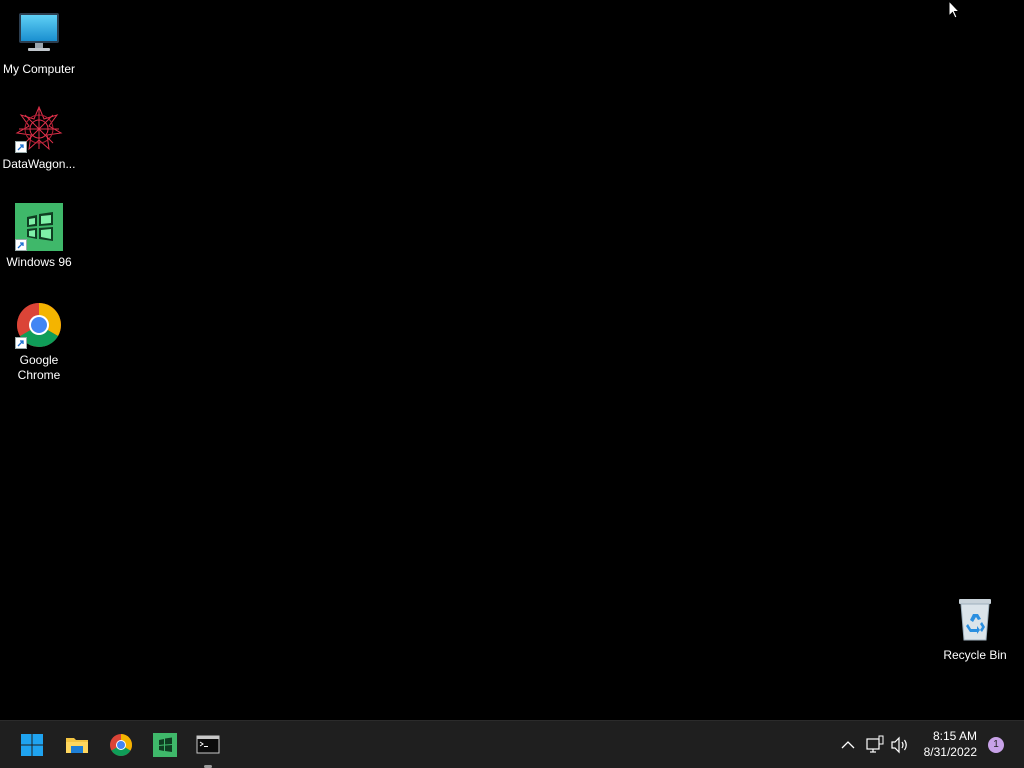 This screenshot has width=1024, height=768. I want to click on desktop-icon-google-chrome: Google Chrome, so click(39, 342).